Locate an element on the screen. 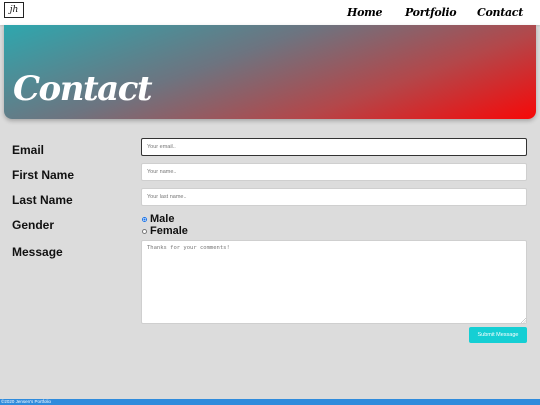 This screenshot has width=540, height=405. top-navbar: jh Home Portfolio Contact is located at coordinates (270, 12).